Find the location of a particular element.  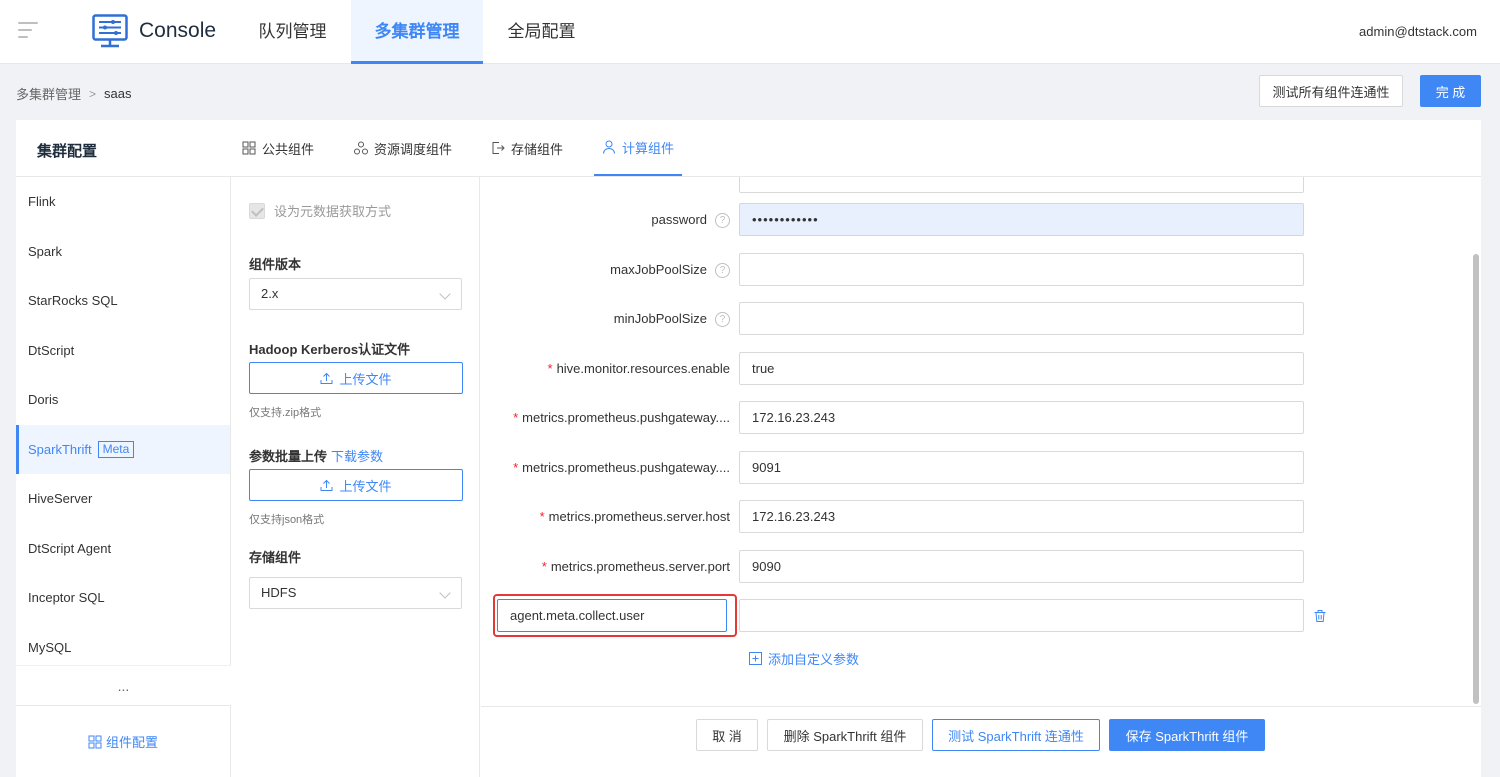

tab-compute-components: 计算组件 is located at coordinates (638, 148).